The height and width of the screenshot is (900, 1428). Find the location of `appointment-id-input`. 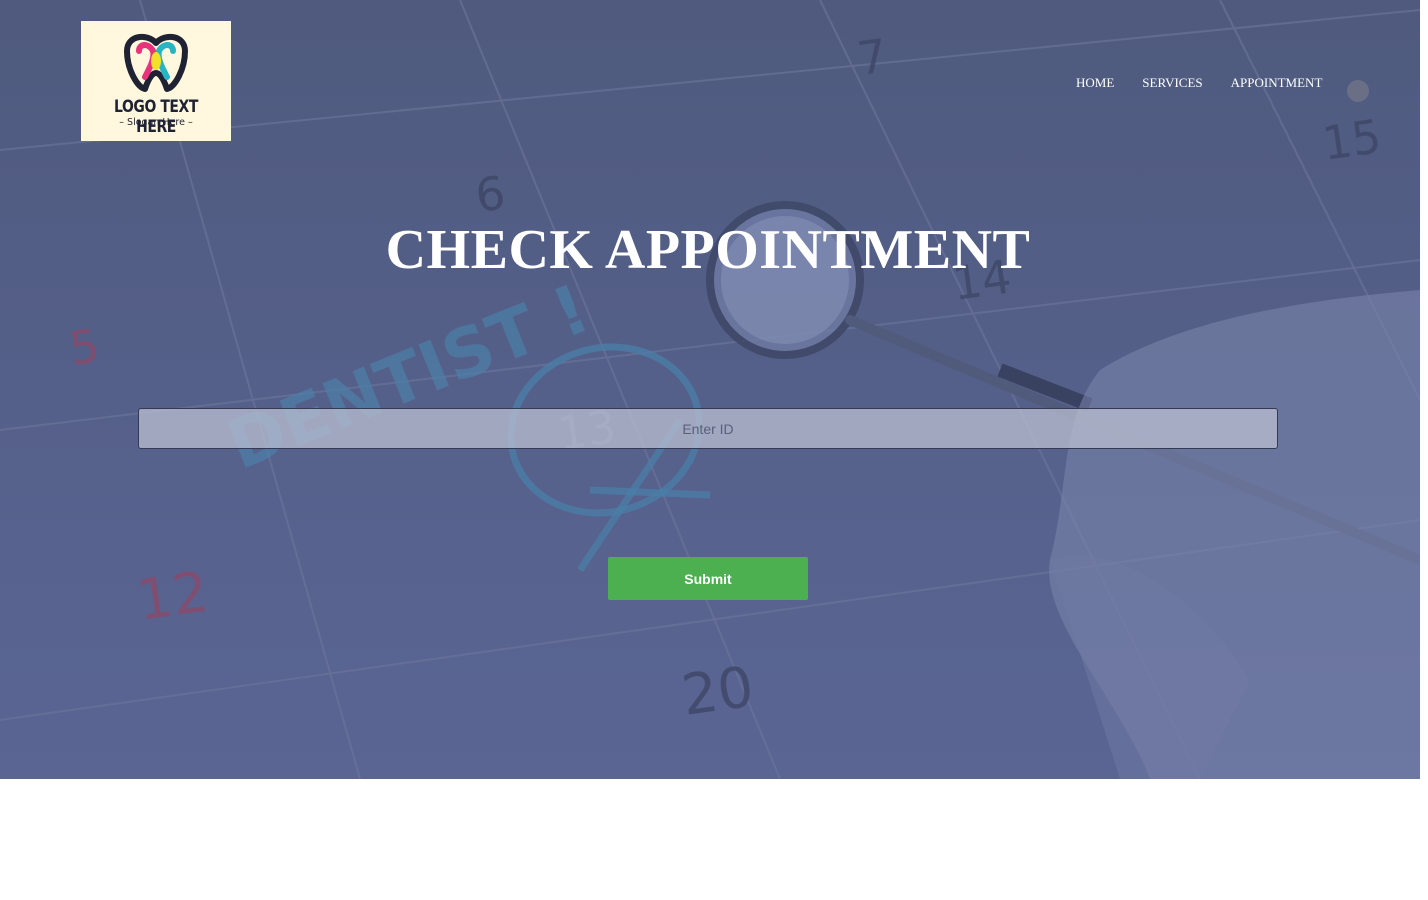

appointment-id-input is located at coordinates (708, 428).